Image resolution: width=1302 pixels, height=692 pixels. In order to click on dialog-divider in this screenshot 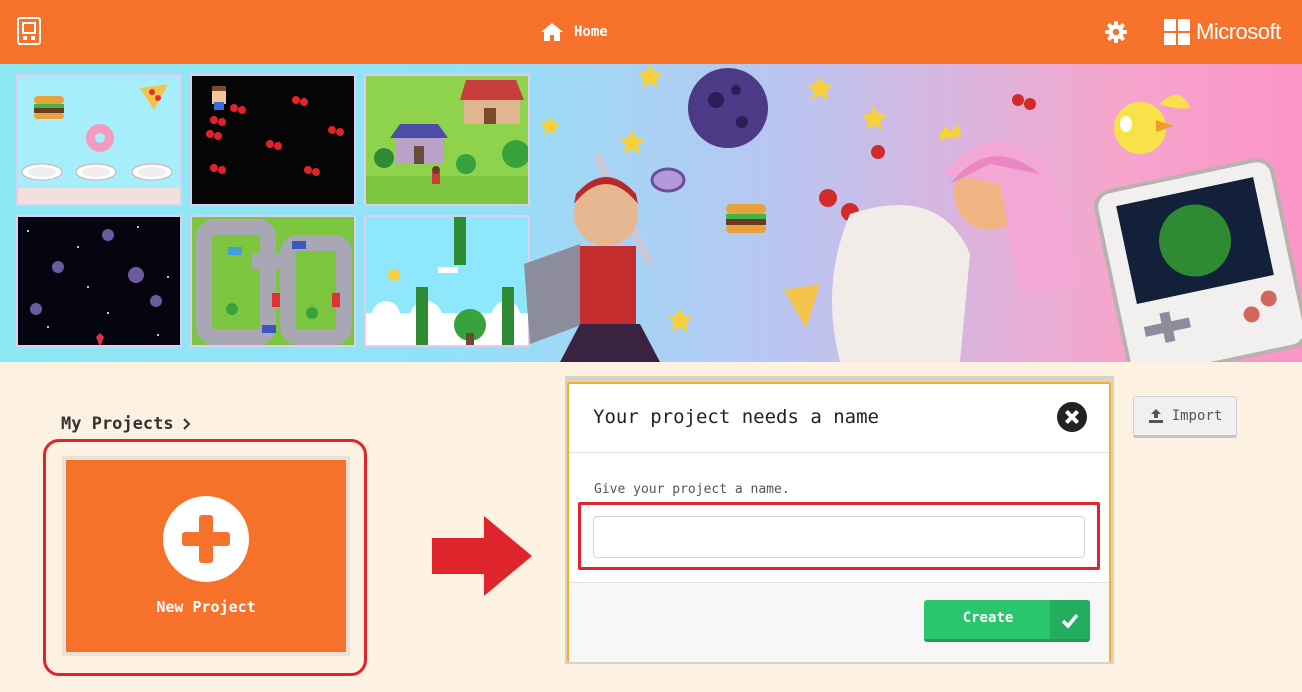, I will do `click(839, 452)`.